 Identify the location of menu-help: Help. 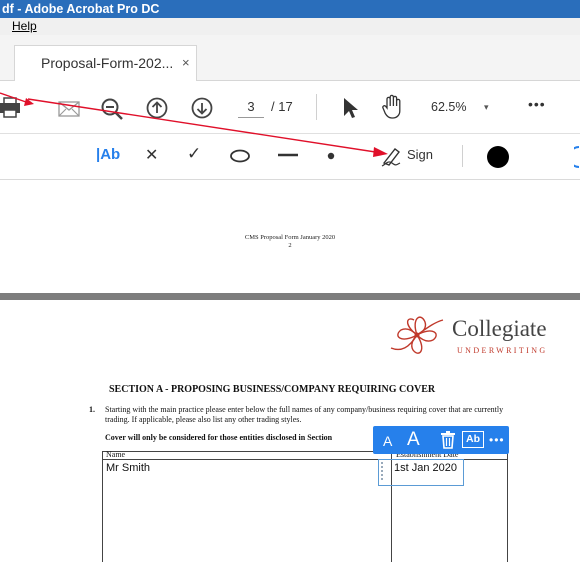
(24, 26).